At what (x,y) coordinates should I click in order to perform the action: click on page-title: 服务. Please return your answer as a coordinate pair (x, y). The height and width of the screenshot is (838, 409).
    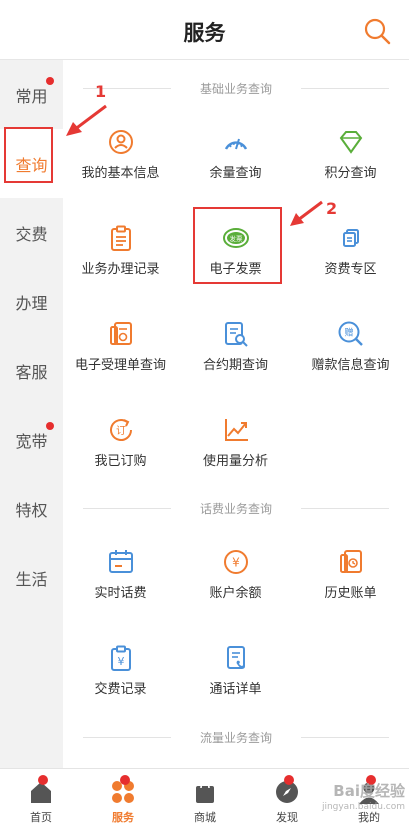
    Looking at the image, I should click on (204, 33).